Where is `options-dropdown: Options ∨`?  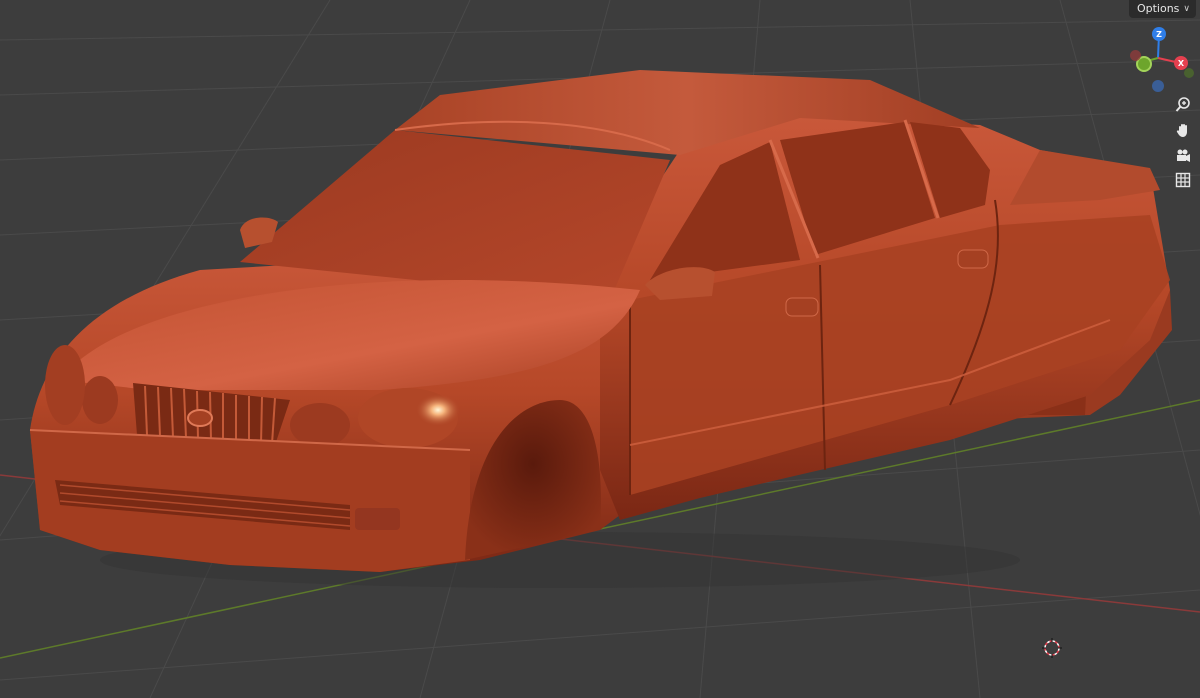
options-dropdown: Options ∨ is located at coordinates (1162, 9).